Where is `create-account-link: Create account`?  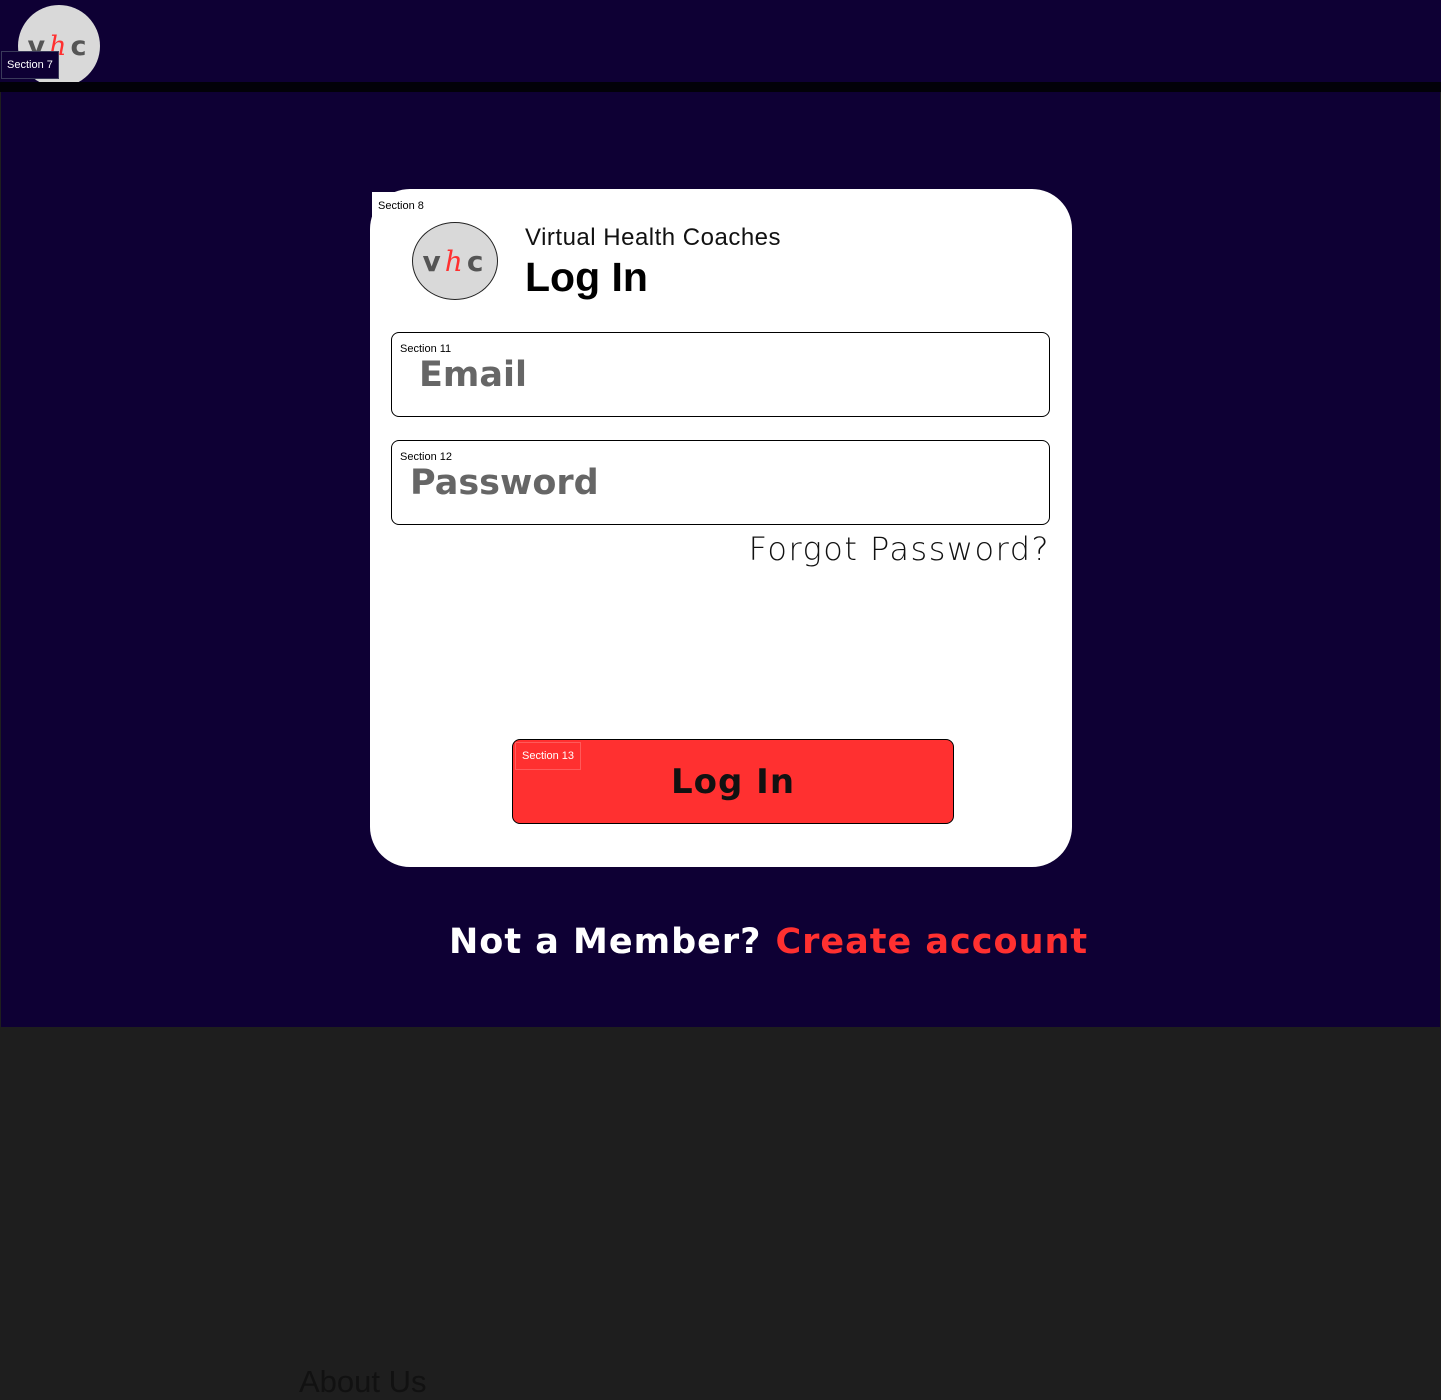 create-account-link: Create account is located at coordinates (931, 942).